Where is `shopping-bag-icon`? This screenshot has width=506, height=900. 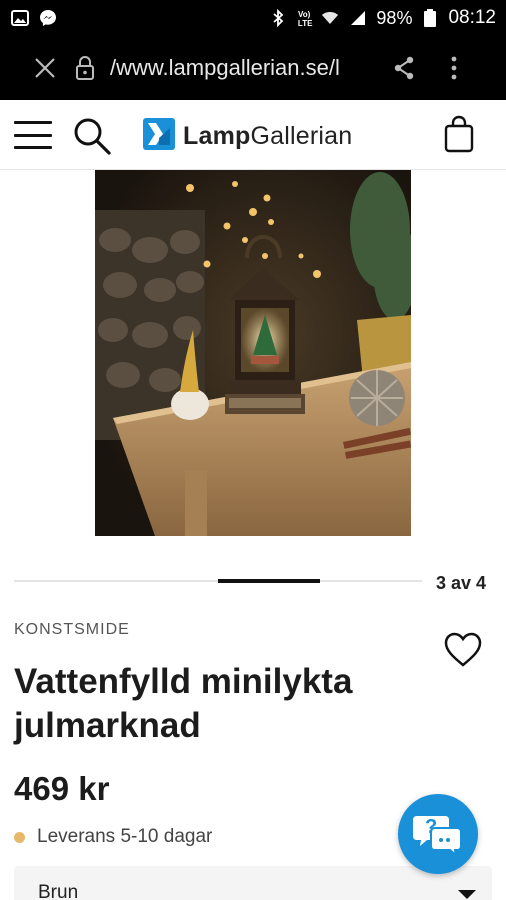
shopping-bag-icon is located at coordinates (459, 134).